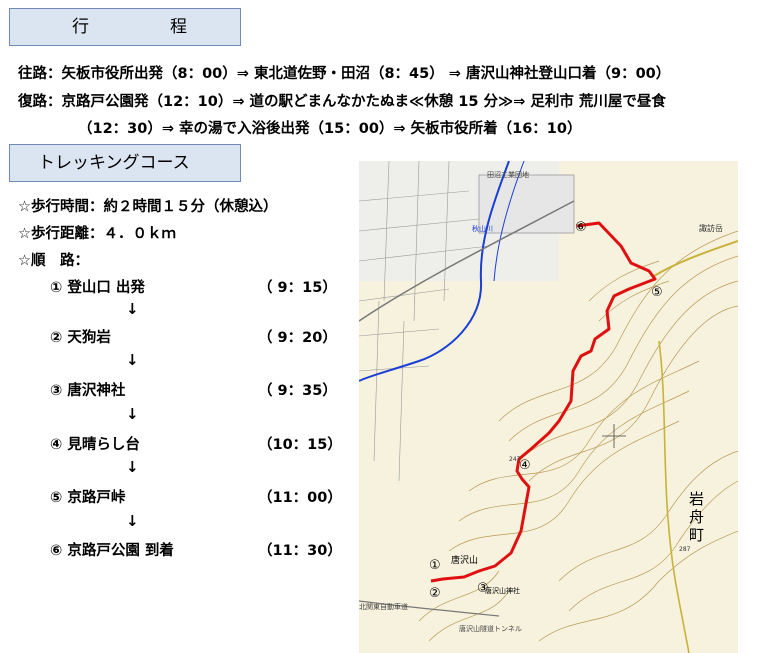  What do you see at coordinates (297, 288) in the screenshot?
I see `step-time: （ 9：15）` at bounding box center [297, 288].